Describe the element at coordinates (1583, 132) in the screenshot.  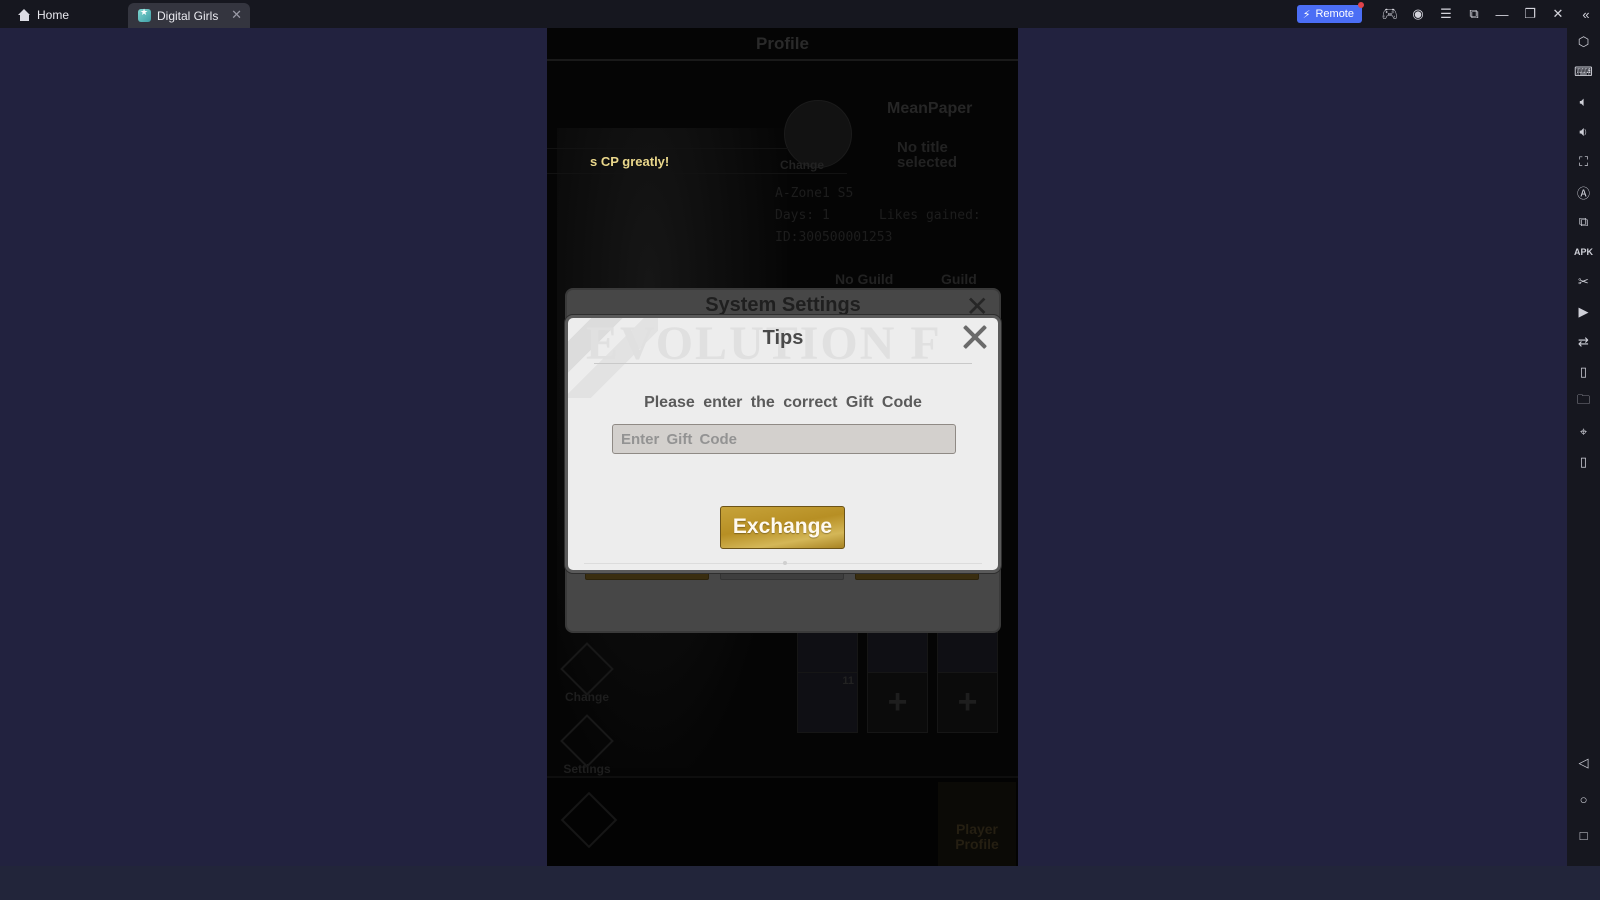
I see `volume-down-icon: 🔉︎` at that location.